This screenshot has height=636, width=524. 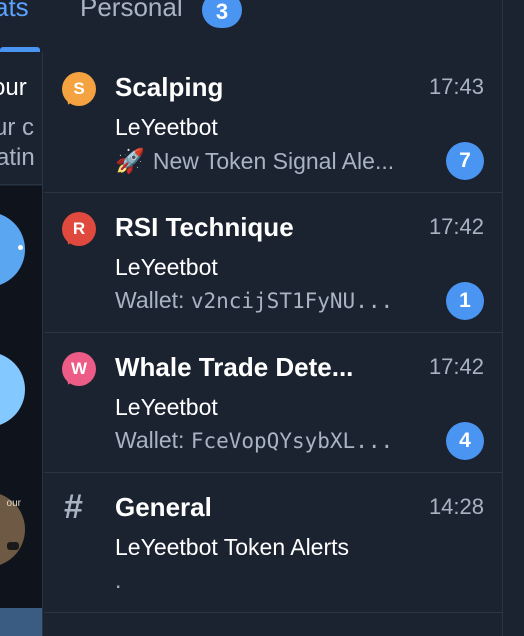 What do you see at coordinates (222, 14) in the screenshot?
I see `tab-personal-unread-badge: 3` at bounding box center [222, 14].